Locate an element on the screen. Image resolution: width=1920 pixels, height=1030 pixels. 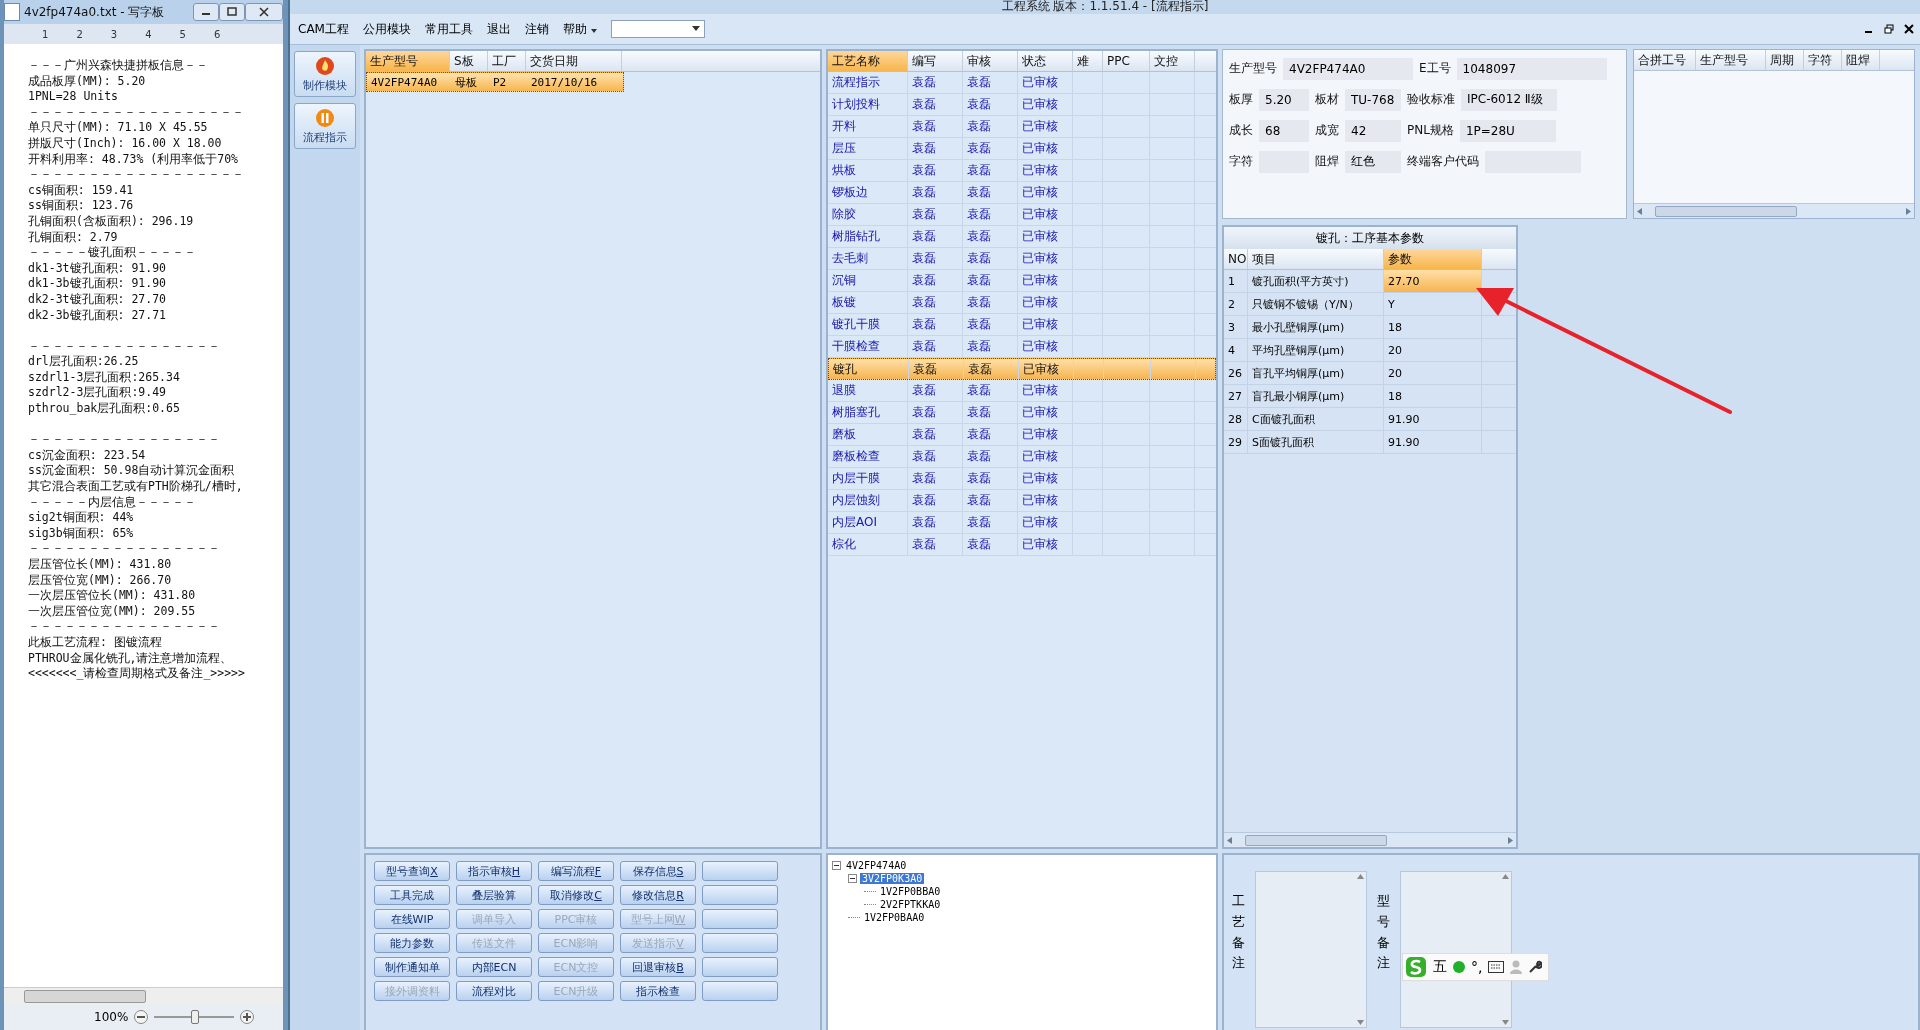
menu-item: 退出 is located at coordinates (498, 29).